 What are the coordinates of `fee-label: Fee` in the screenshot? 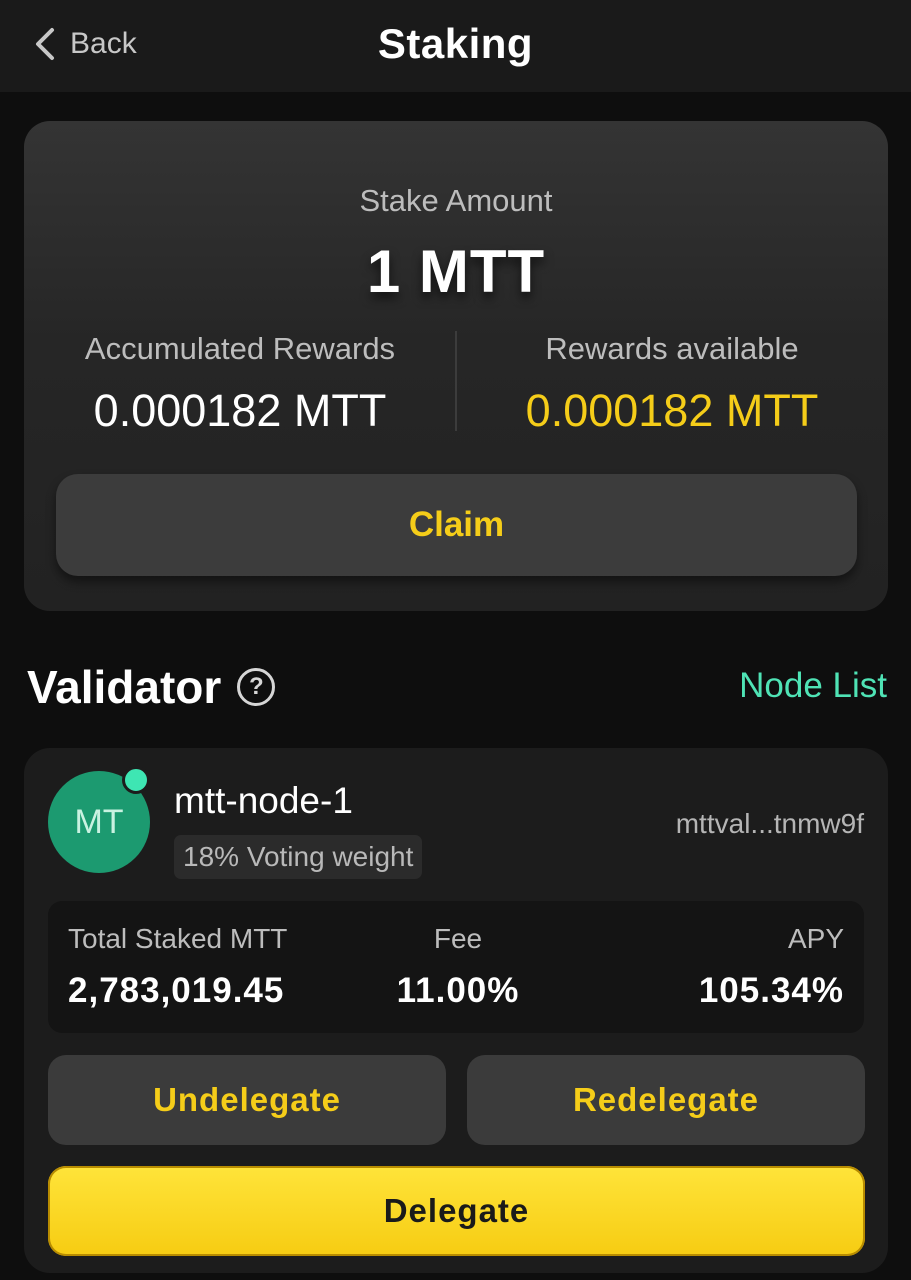 It's located at (458, 938).